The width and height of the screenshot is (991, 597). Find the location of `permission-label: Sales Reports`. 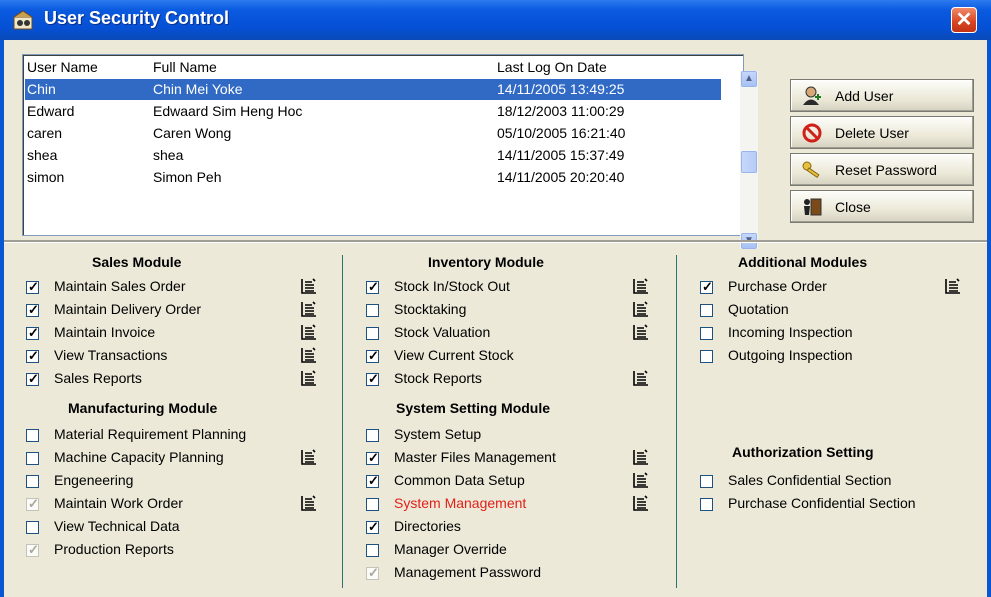

permission-label: Sales Reports is located at coordinates (98, 378).